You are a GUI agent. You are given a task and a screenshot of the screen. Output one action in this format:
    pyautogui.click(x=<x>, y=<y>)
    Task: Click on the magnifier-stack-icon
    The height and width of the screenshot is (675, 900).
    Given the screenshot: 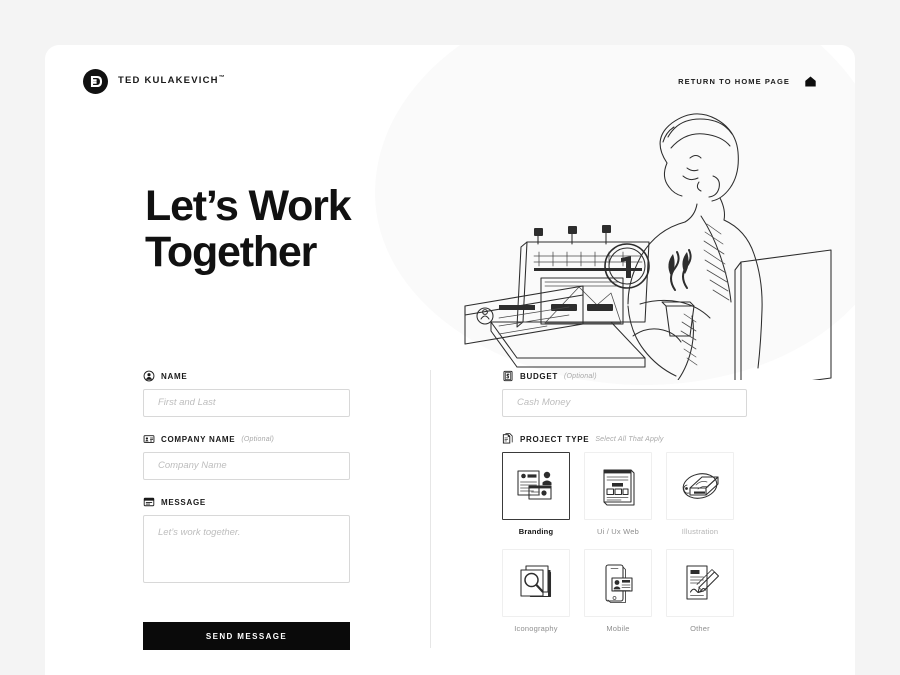 What is the action you would take?
    pyautogui.click(x=536, y=581)
    